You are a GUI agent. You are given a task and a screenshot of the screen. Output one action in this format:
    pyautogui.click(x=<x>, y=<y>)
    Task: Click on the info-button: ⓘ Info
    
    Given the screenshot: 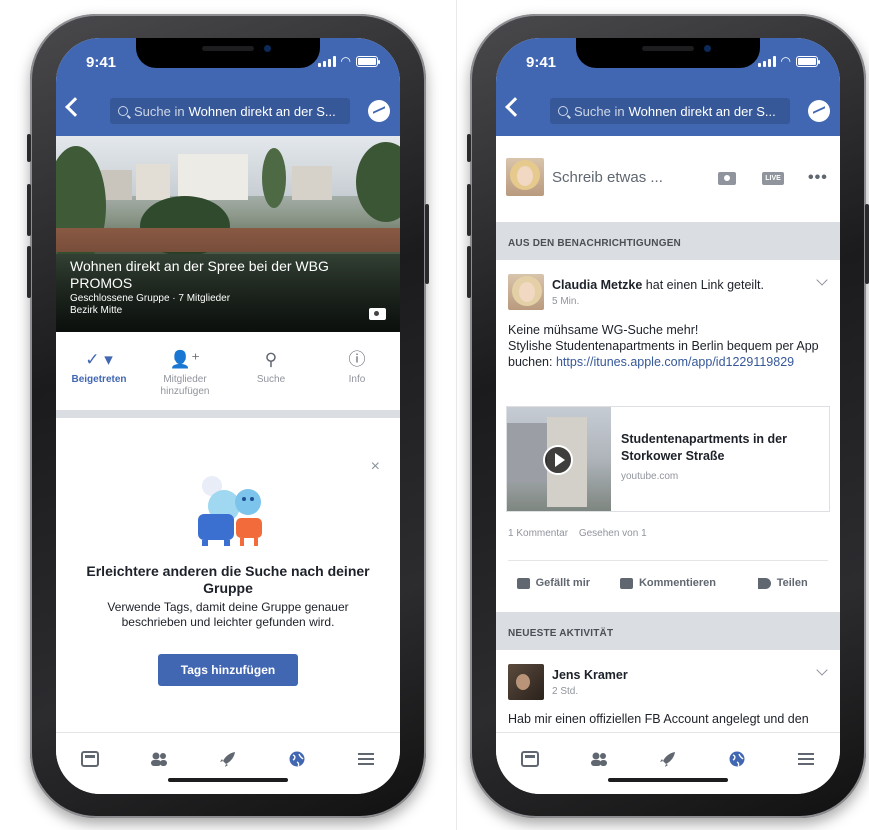 What is the action you would take?
    pyautogui.click(x=357, y=371)
    